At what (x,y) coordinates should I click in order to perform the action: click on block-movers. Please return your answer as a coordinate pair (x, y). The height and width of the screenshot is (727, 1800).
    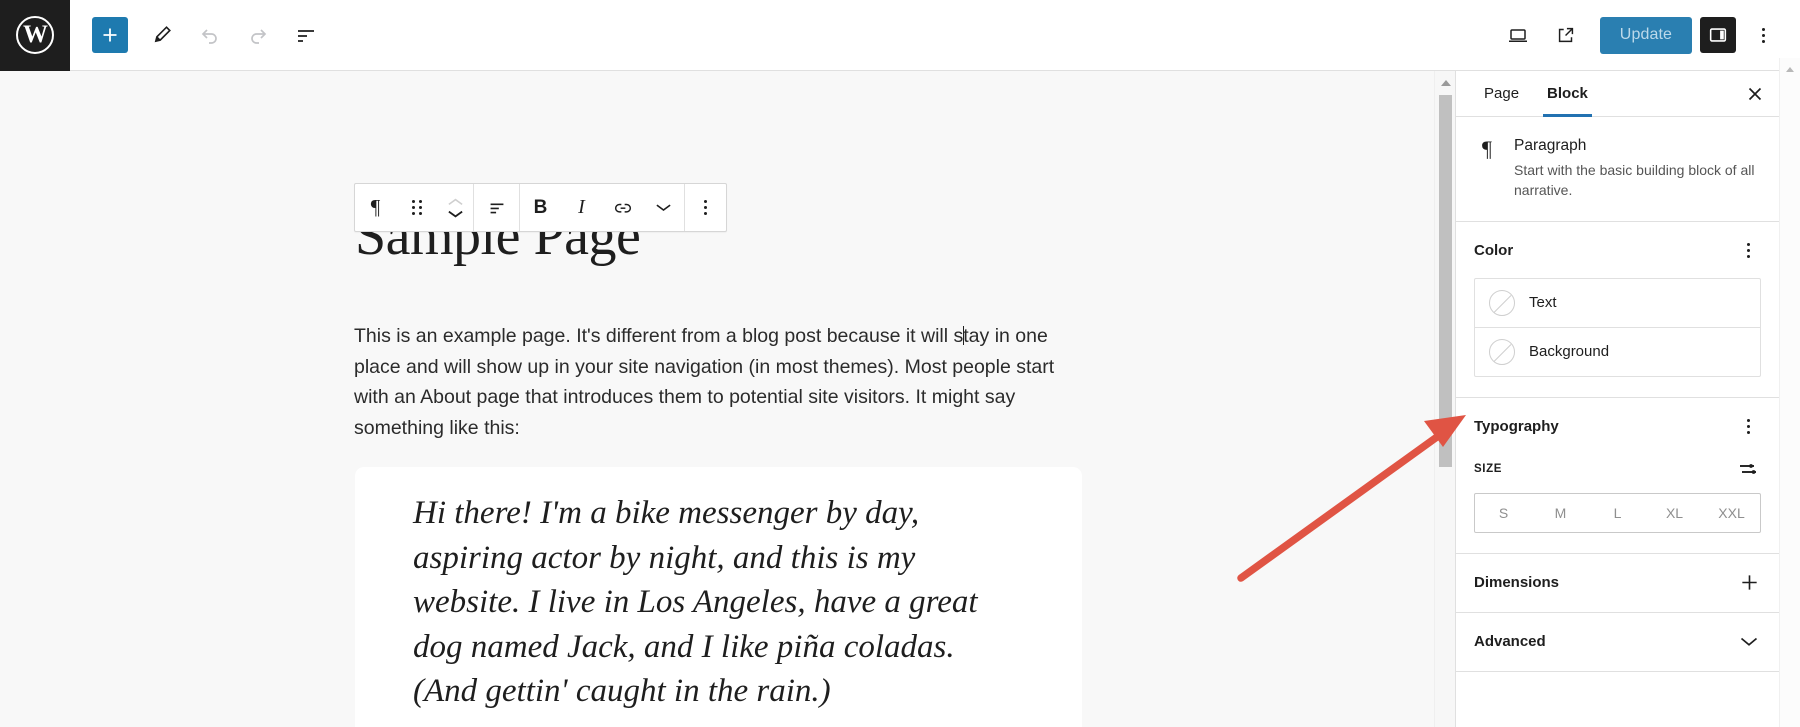
    Looking at the image, I should click on (455, 207).